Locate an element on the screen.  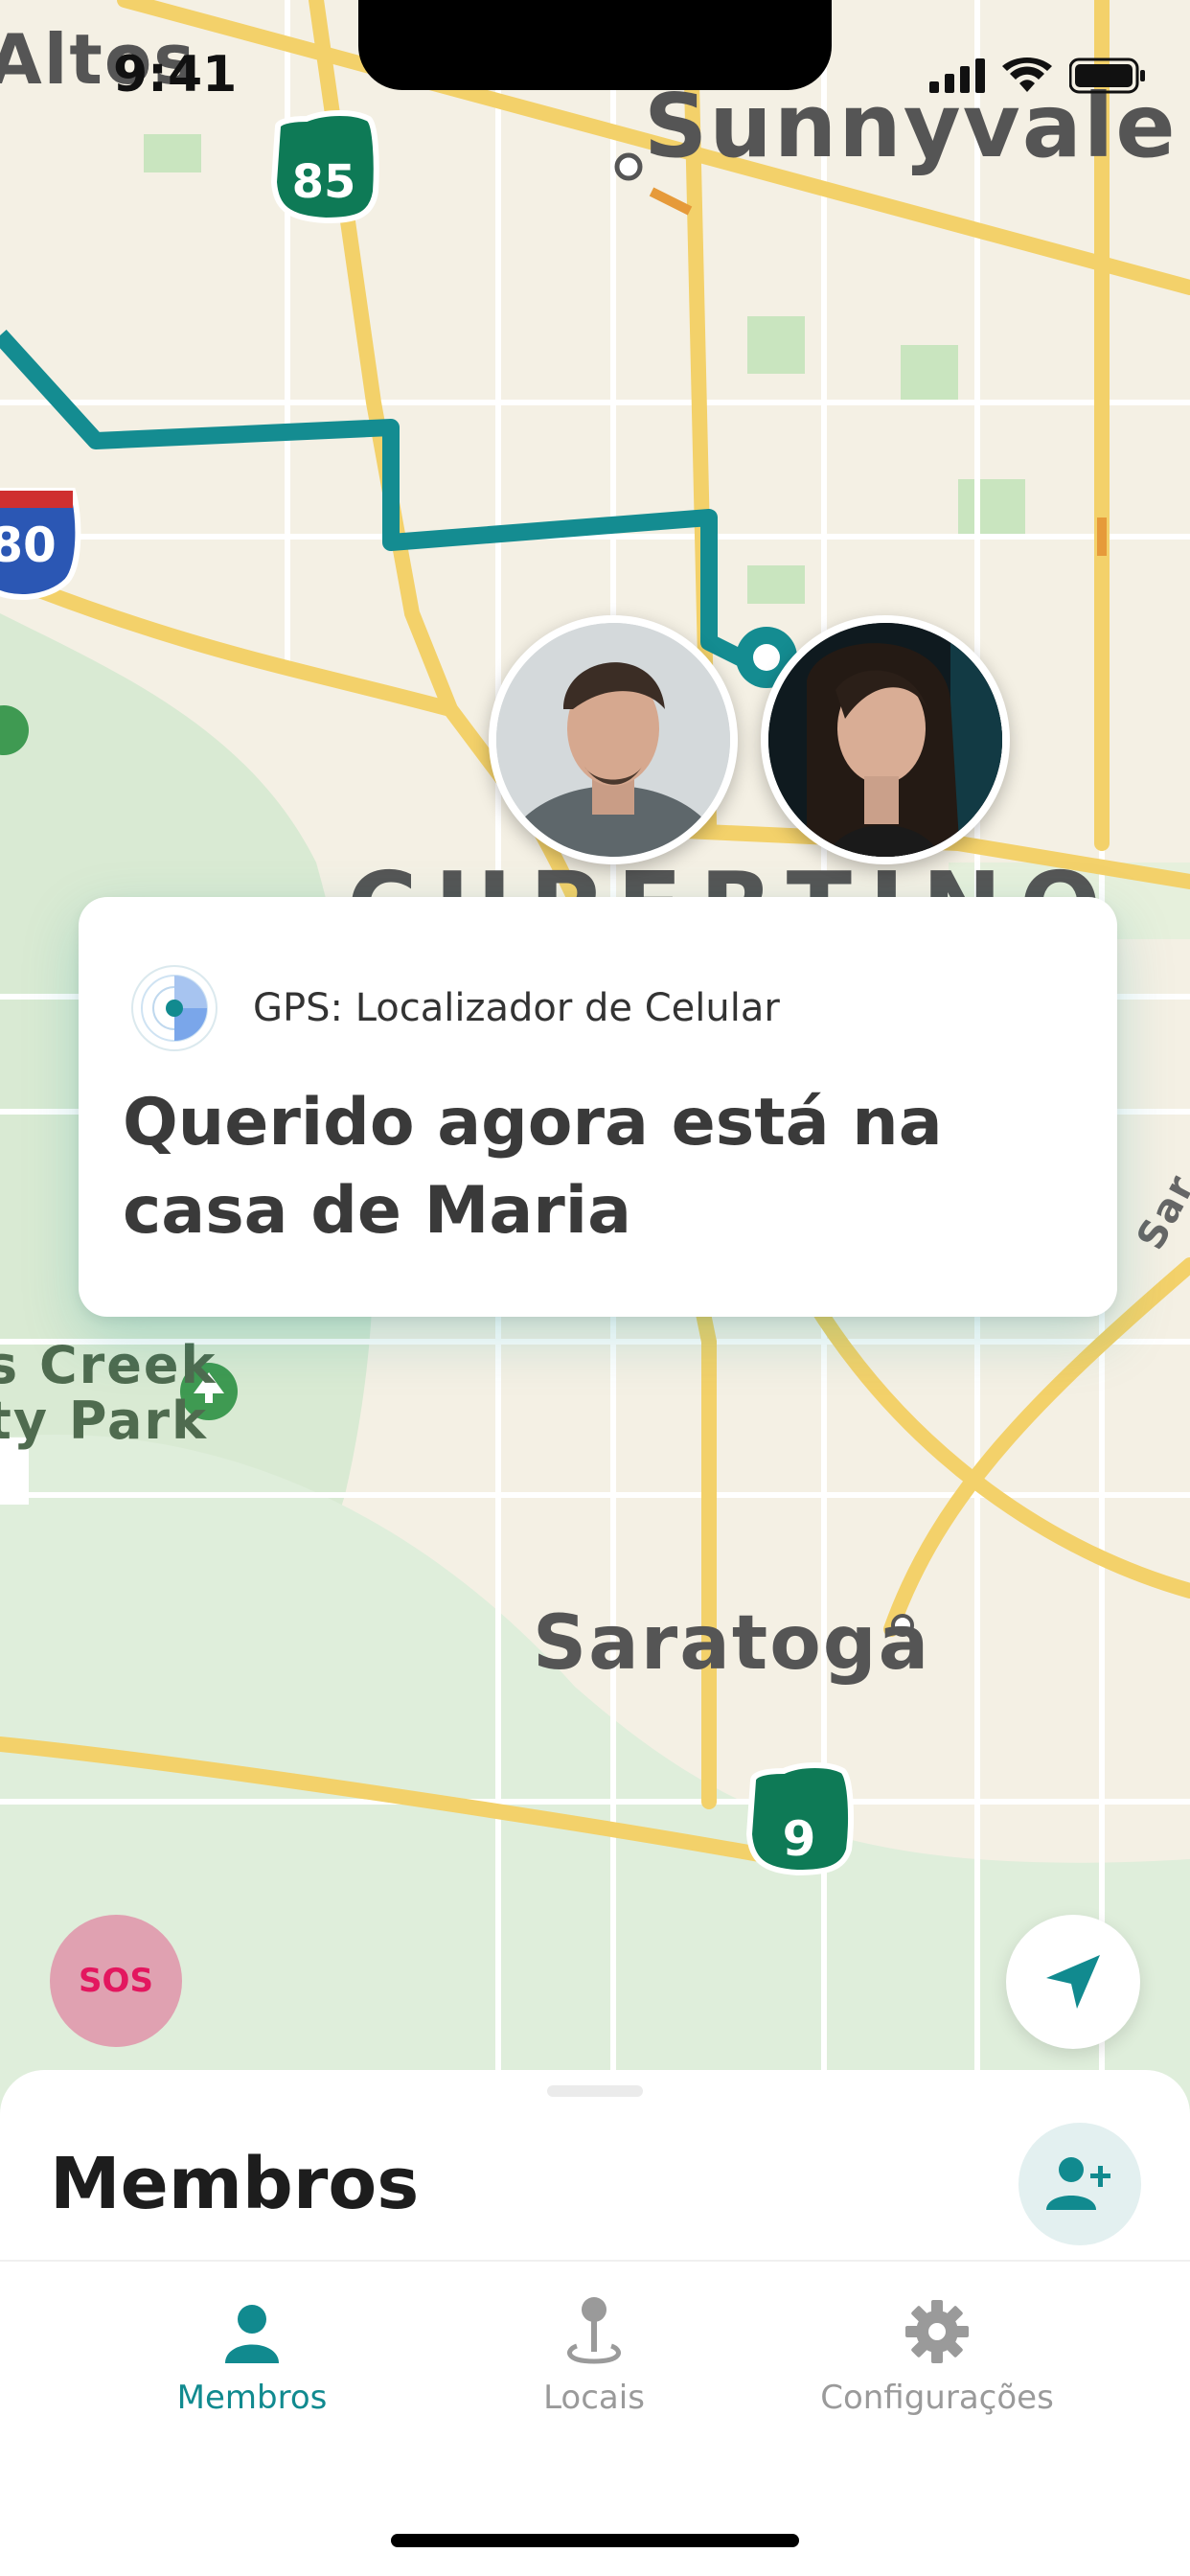
map-label-city: Saratoga is located at coordinates (732, 1644).